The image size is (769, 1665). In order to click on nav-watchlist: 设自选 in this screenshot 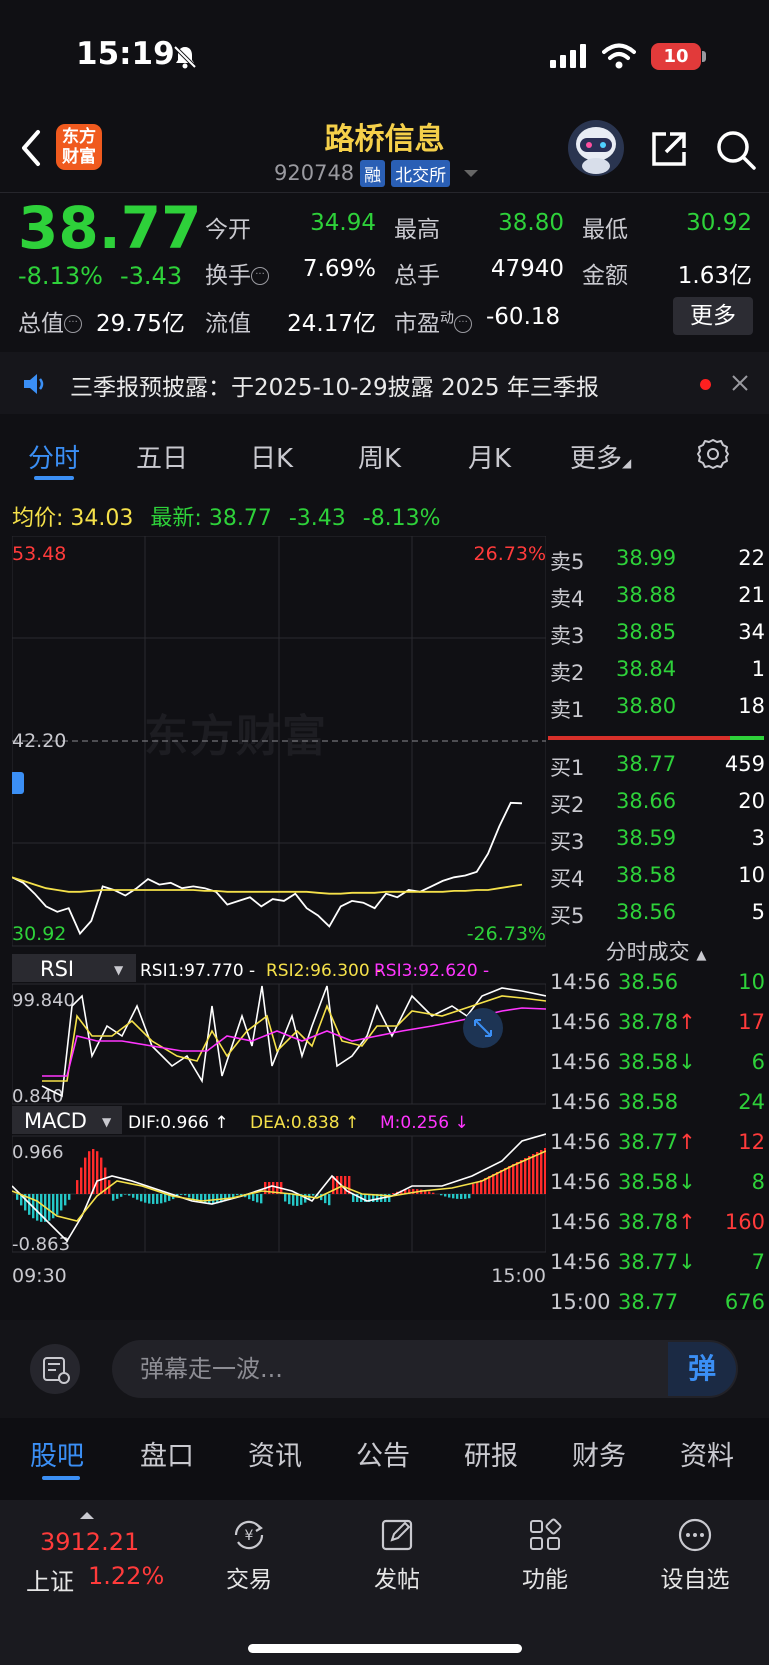, I will do `click(695, 1555)`.